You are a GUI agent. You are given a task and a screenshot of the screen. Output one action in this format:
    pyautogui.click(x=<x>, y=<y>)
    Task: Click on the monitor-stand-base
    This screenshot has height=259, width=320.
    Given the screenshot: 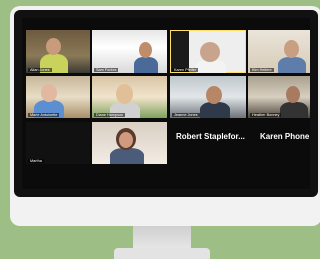 What is the action you would take?
    pyautogui.click(x=162, y=253)
    